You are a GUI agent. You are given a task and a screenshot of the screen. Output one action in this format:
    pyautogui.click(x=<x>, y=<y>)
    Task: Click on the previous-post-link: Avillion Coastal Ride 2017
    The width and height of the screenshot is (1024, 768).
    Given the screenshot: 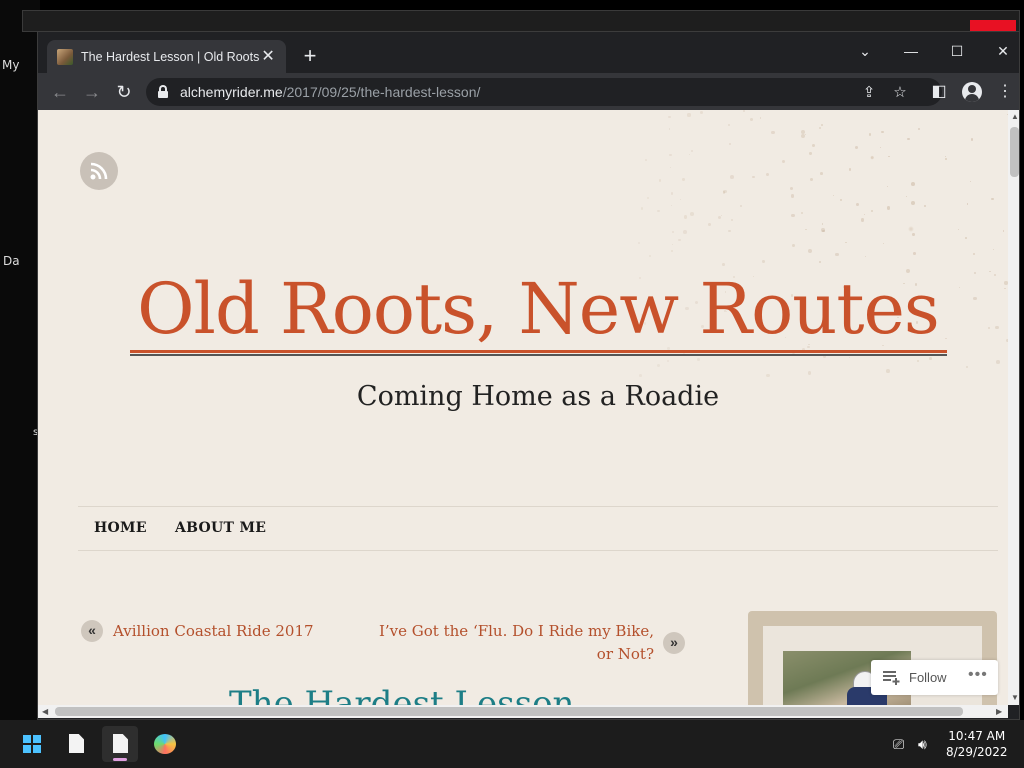 What is the action you would take?
    pyautogui.click(x=213, y=631)
    